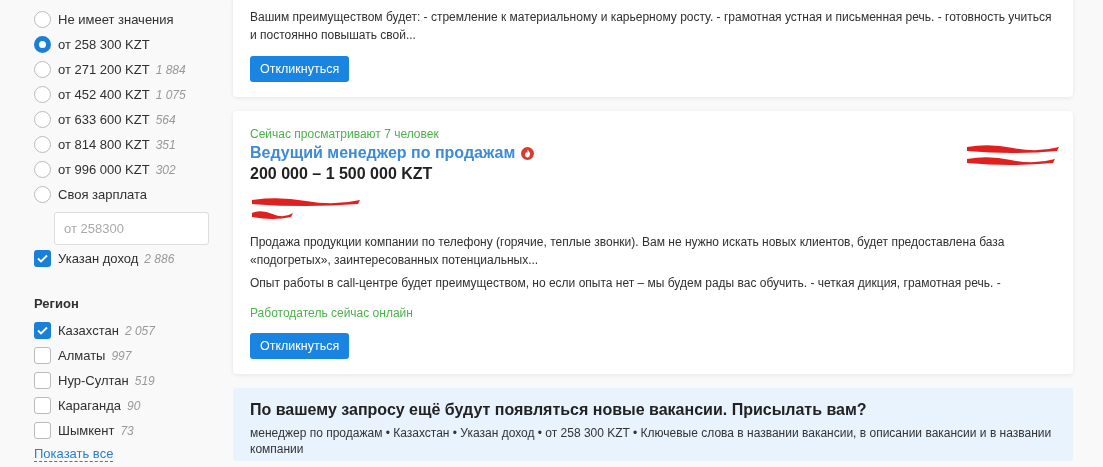 This screenshot has height=467, width=1103. Describe the element at coordinates (170, 70) in the screenshot. I see `result-count: 1 884` at that location.